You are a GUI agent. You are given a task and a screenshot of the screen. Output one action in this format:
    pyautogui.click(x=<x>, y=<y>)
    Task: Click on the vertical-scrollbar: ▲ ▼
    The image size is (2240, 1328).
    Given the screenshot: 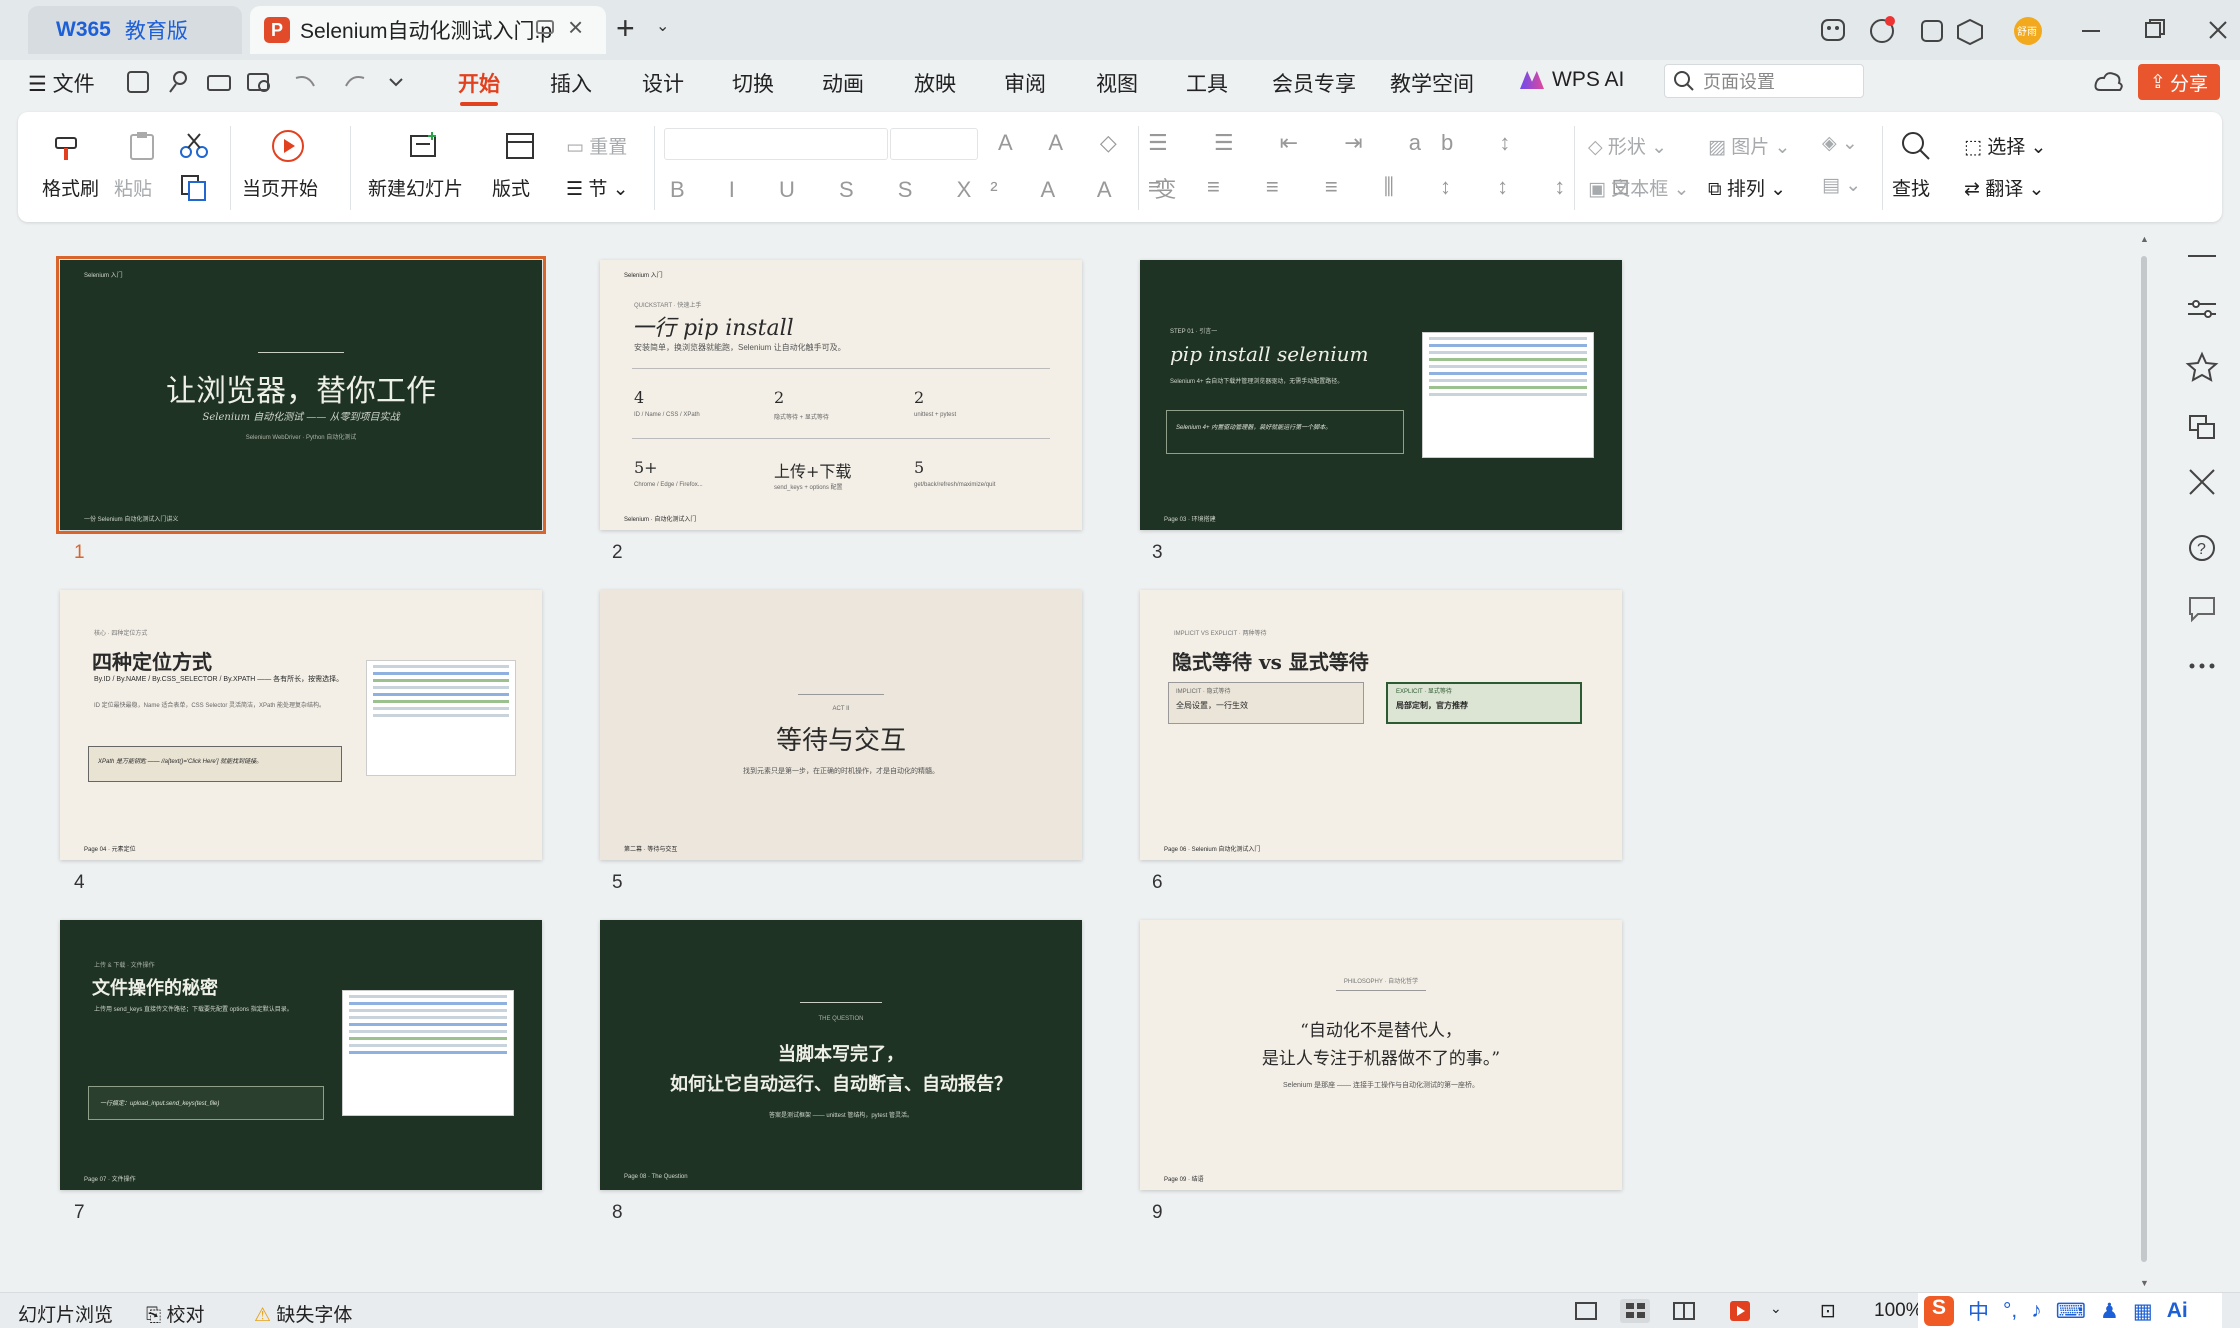 What is the action you would take?
    pyautogui.click(x=2144, y=761)
    